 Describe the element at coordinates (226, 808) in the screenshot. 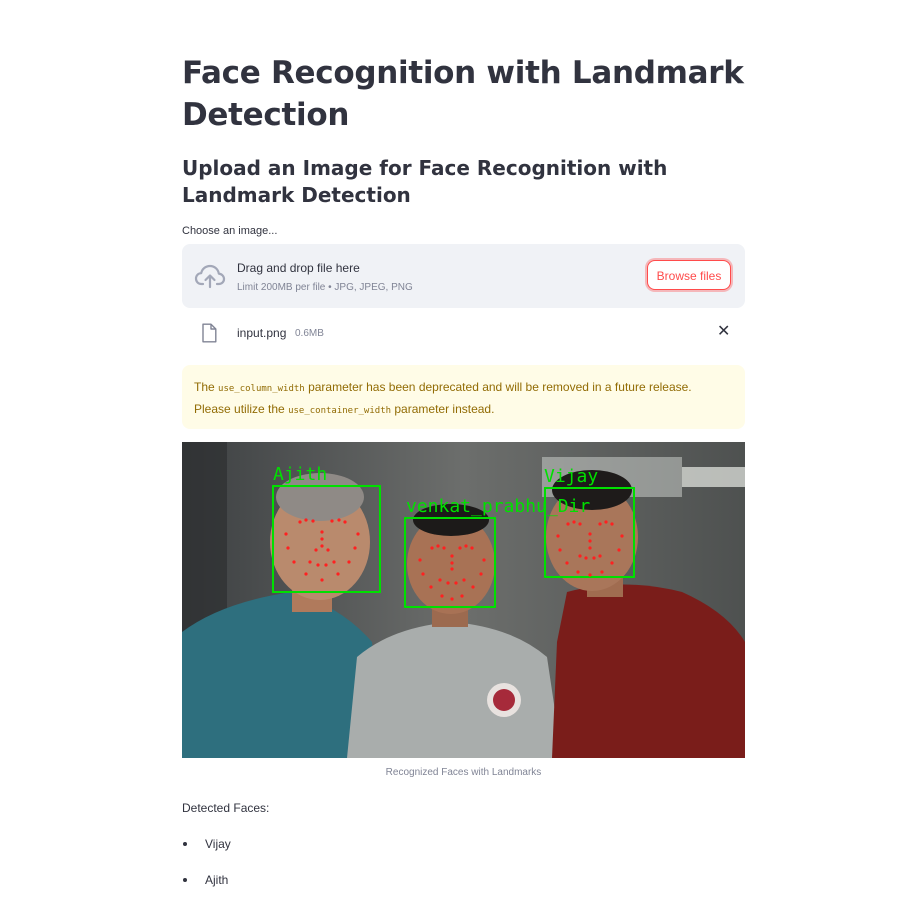

I see `detected-faces-label: Detected Faces:` at that location.